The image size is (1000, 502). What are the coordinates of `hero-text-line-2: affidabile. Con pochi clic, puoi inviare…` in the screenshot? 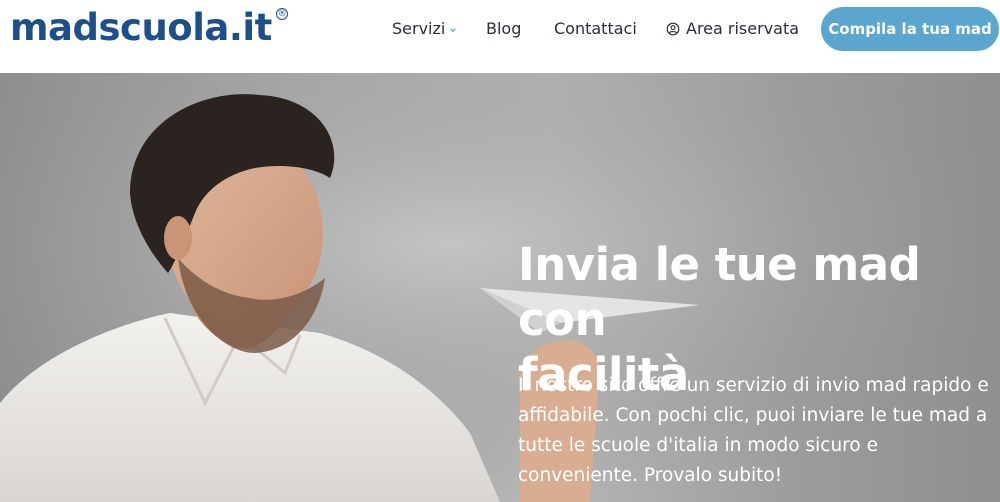 It's located at (753, 415).